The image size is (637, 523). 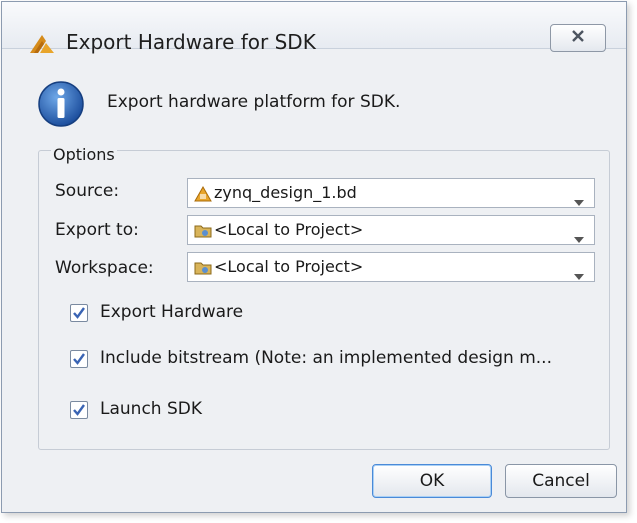 I want to click on source-dropdown: zynq_design_1.bd, so click(x=391, y=193).